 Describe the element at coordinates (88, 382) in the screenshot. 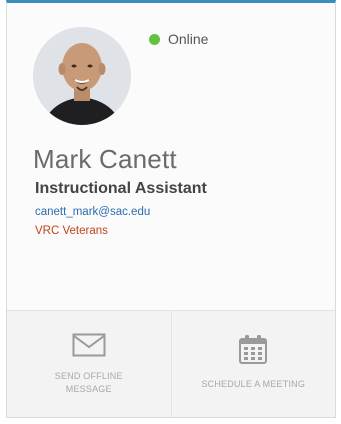

I see `send-offline-message-label: SEND OFFLINE MESSAGE` at that location.